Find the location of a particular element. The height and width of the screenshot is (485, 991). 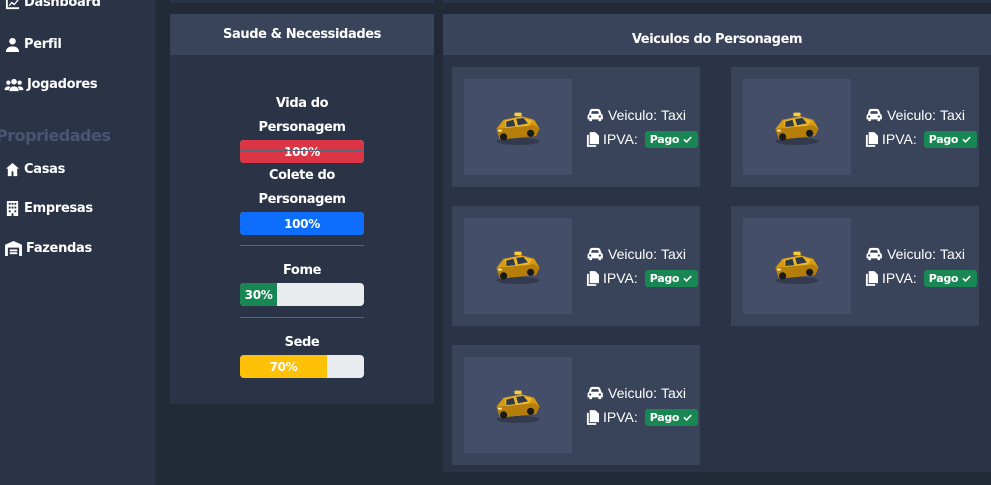

hunger-progress-bar: 30% is located at coordinates (302, 294).